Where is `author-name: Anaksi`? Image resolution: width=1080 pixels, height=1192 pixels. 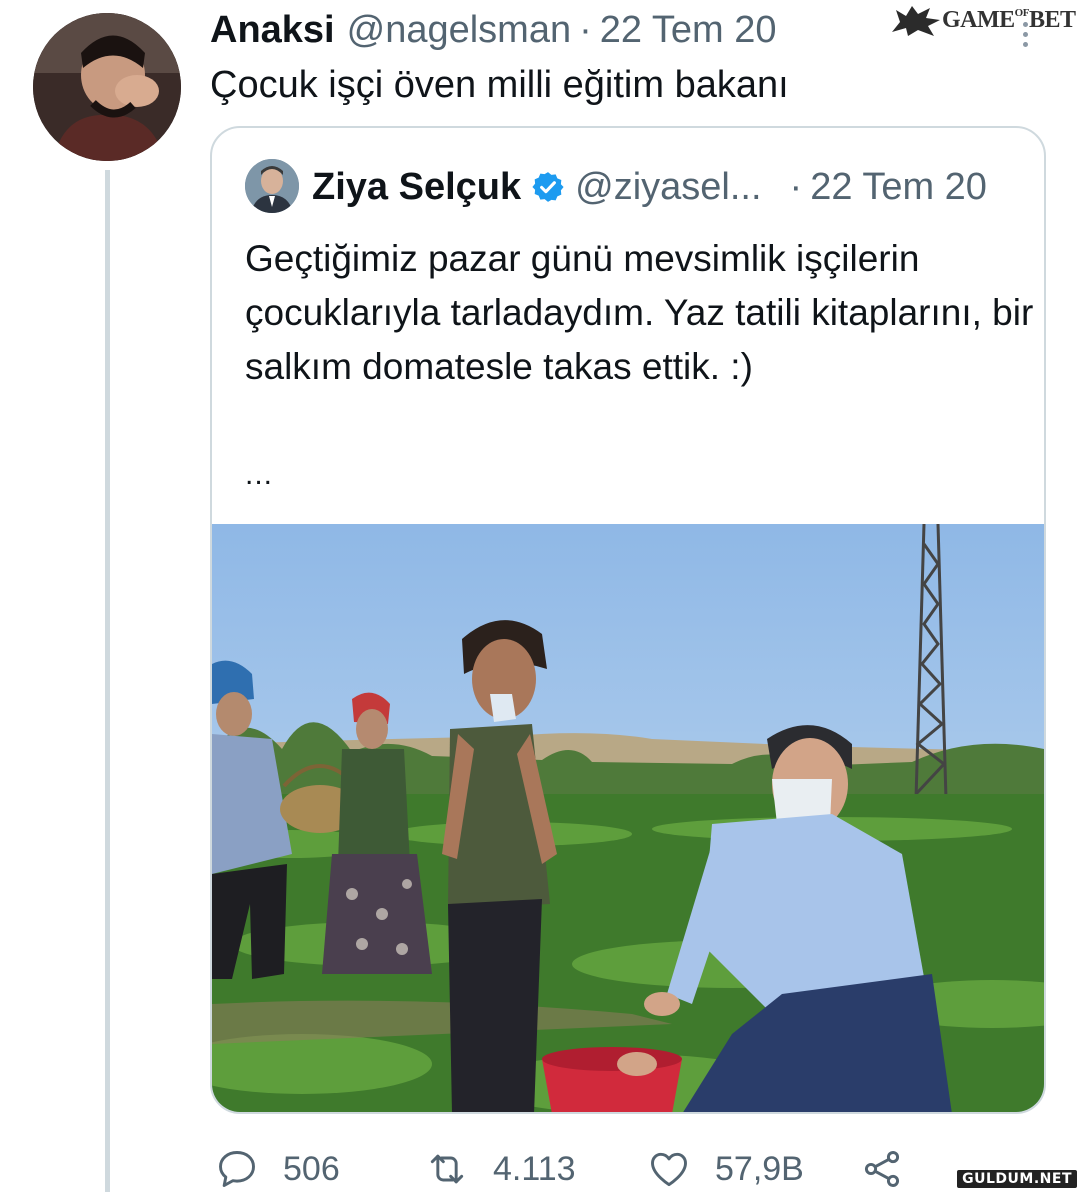 author-name: Anaksi is located at coordinates (272, 30).